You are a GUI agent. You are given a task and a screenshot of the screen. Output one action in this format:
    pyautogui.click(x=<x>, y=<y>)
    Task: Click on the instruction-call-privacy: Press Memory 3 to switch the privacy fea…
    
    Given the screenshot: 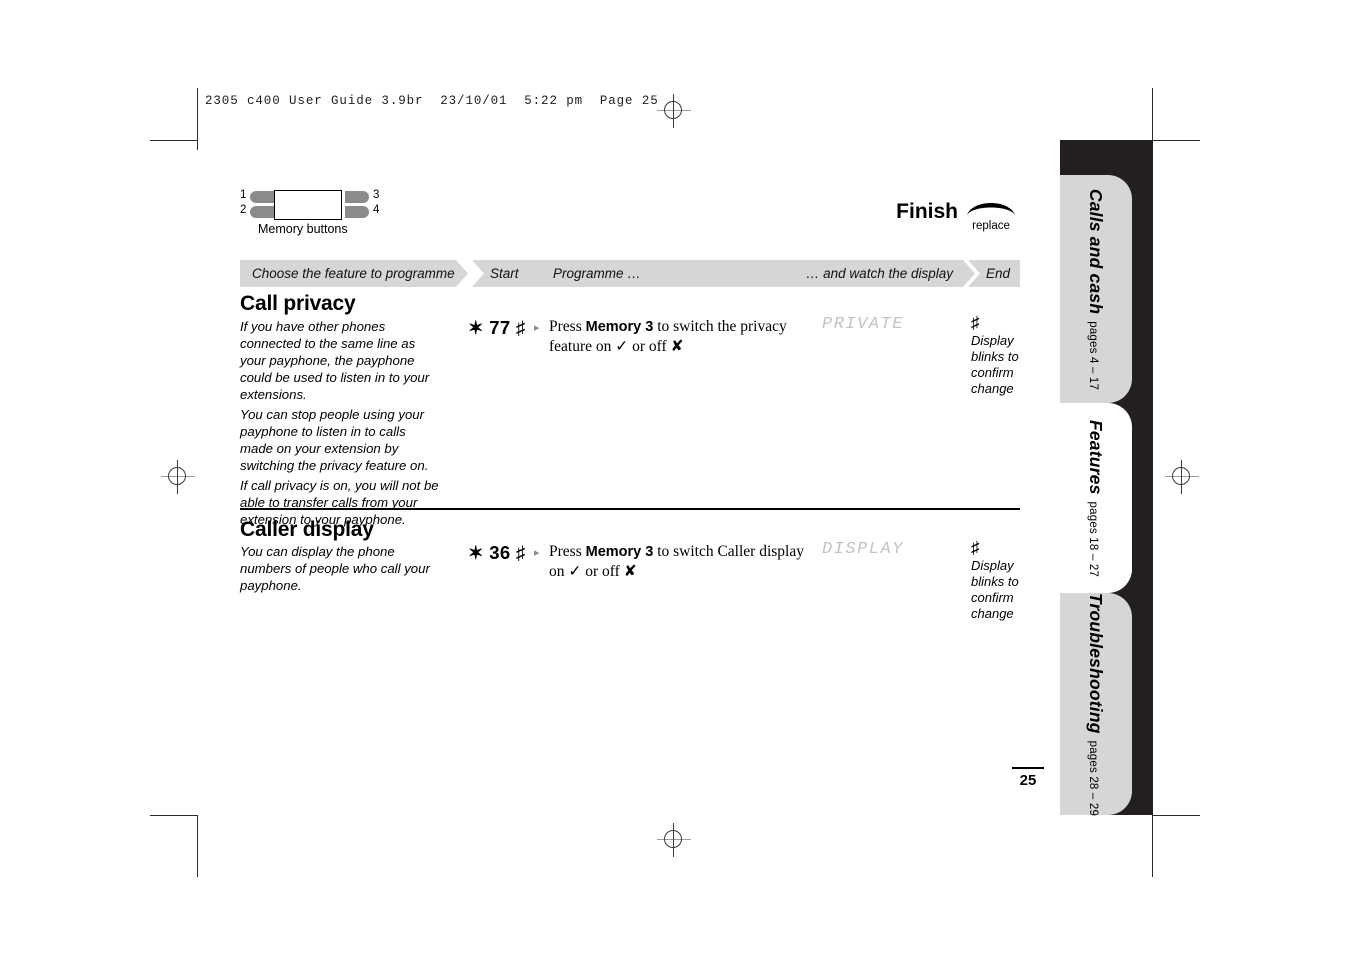 What is the action you would take?
    pyautogui.click(x=678, y=336)
    